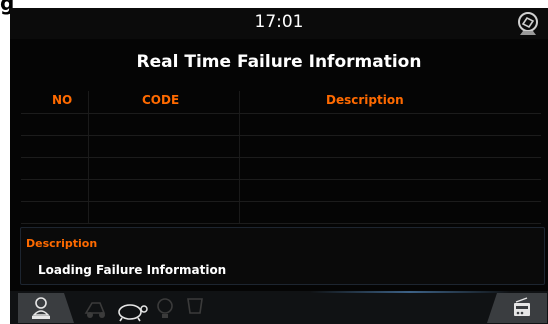  I want to click on top-bar: 17:01, so click(279, 23).